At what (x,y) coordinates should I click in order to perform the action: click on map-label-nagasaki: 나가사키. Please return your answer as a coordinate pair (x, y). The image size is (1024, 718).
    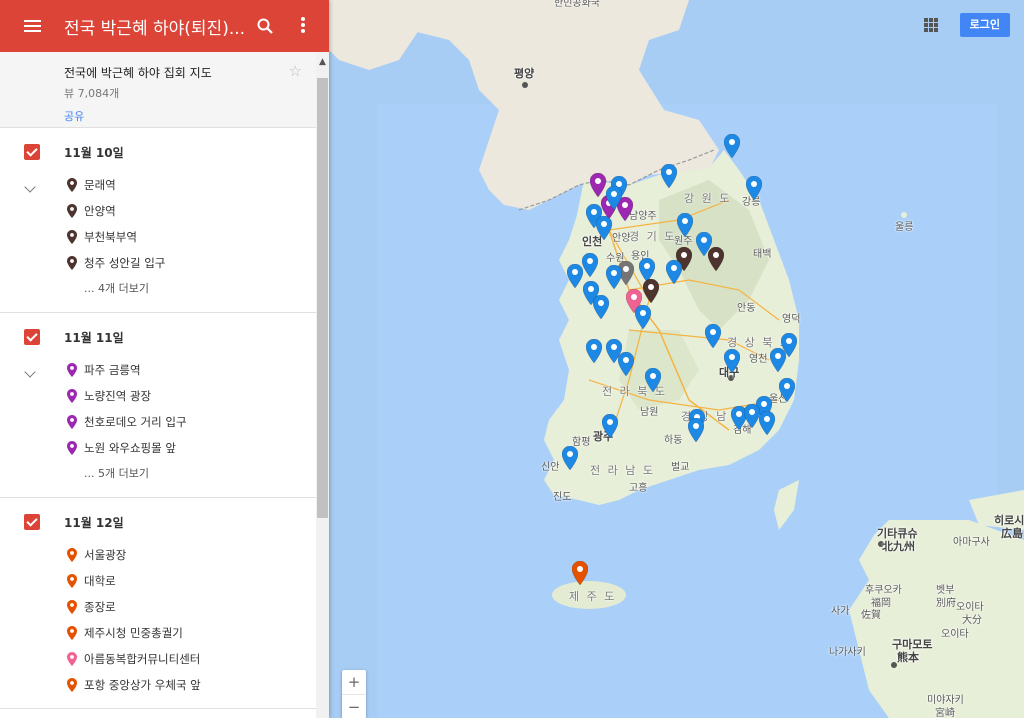
    Looking at the image, I should click on (847, 652).